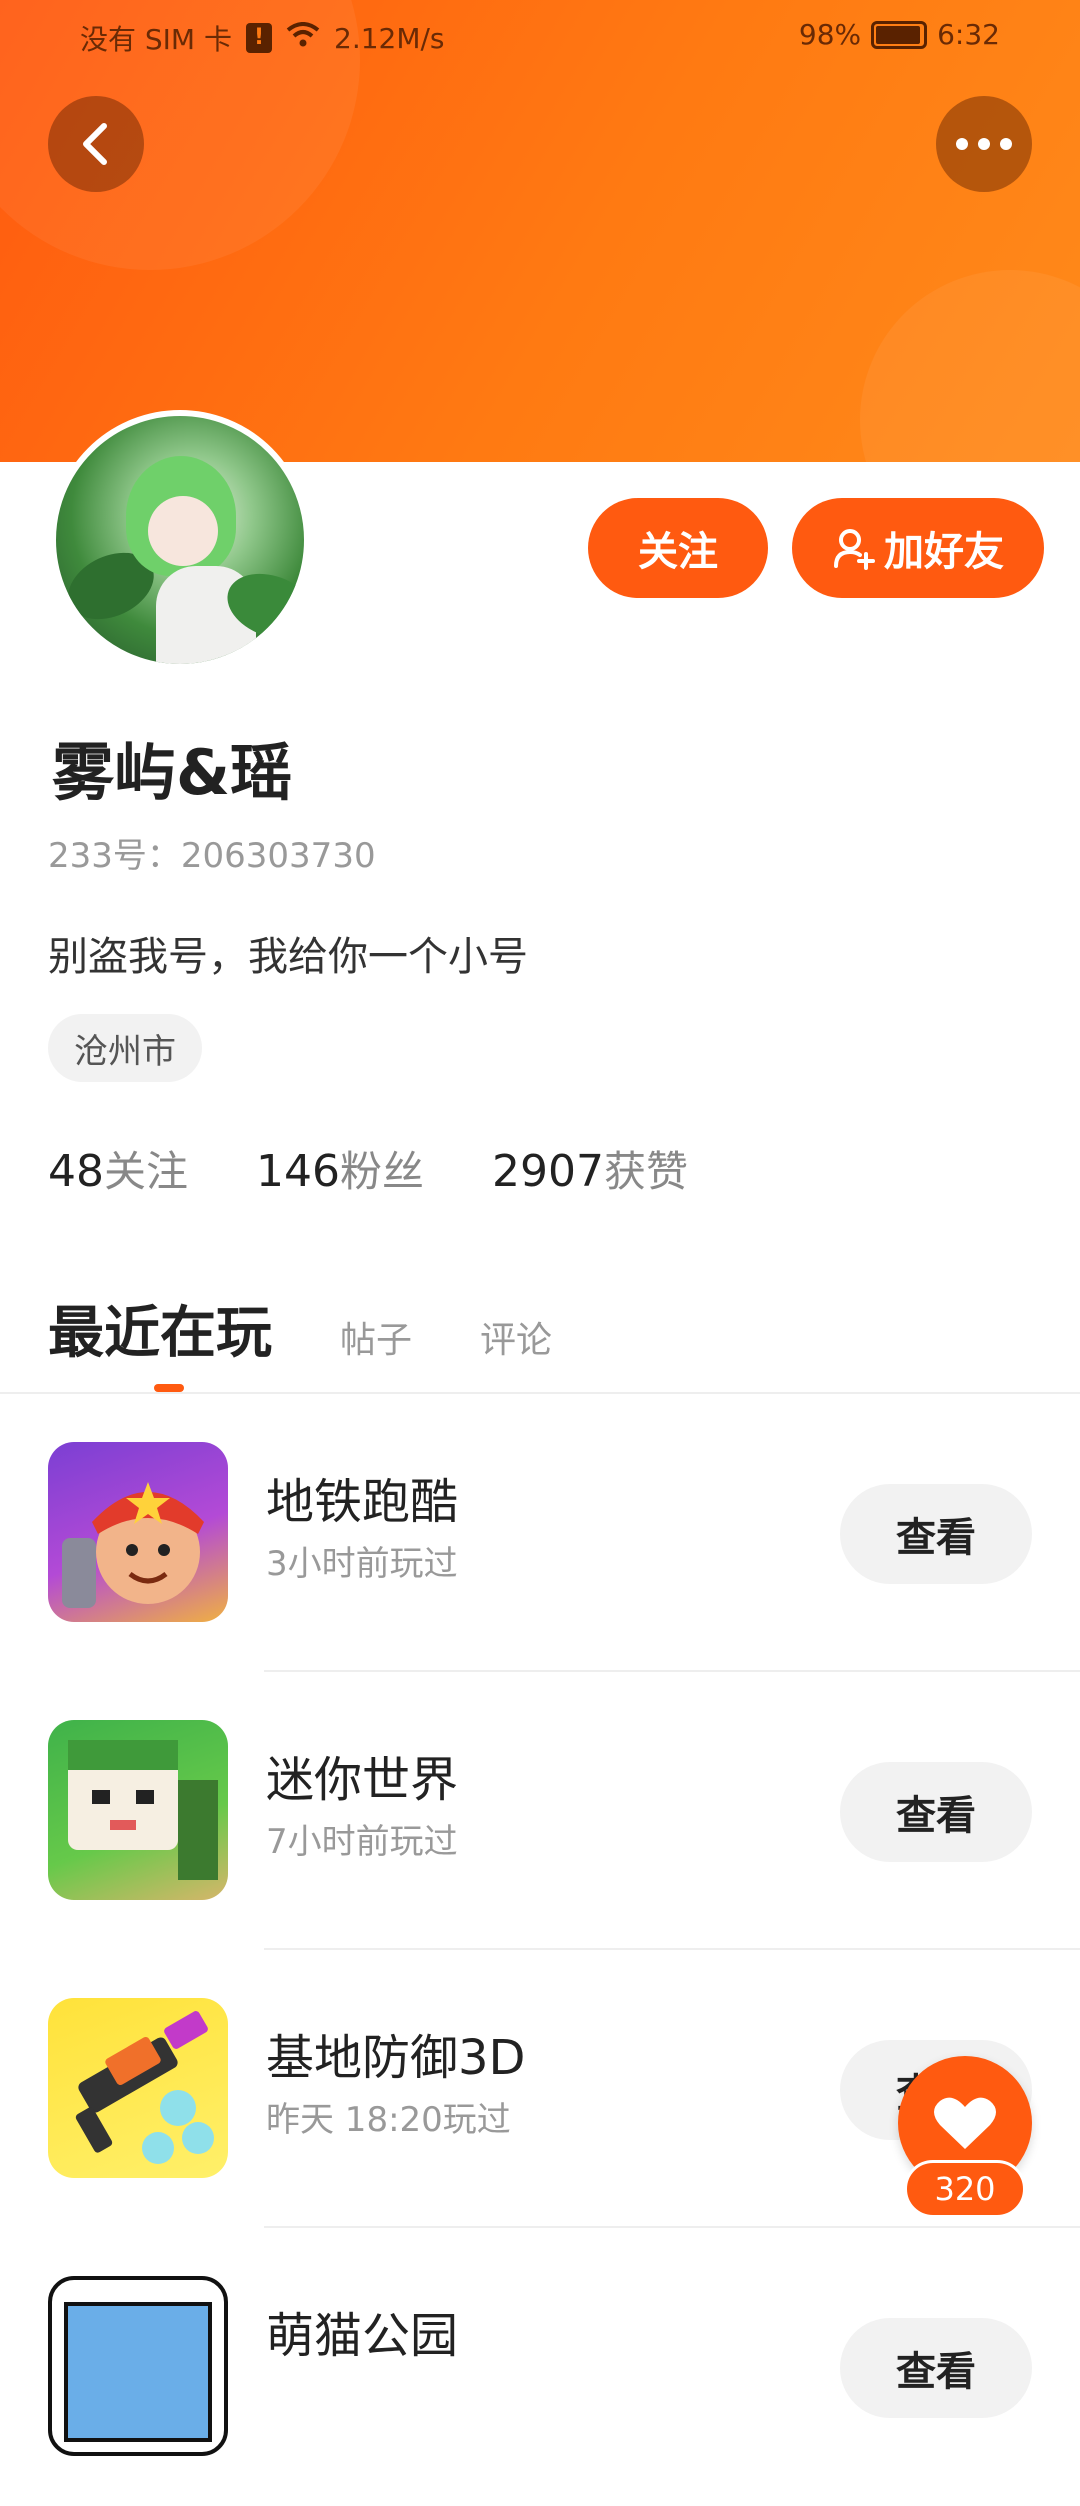 Image resolution: width=1080 pixels, height=2506 pixels. I want to click on stat-label: 获赞, so click(646, 1171).